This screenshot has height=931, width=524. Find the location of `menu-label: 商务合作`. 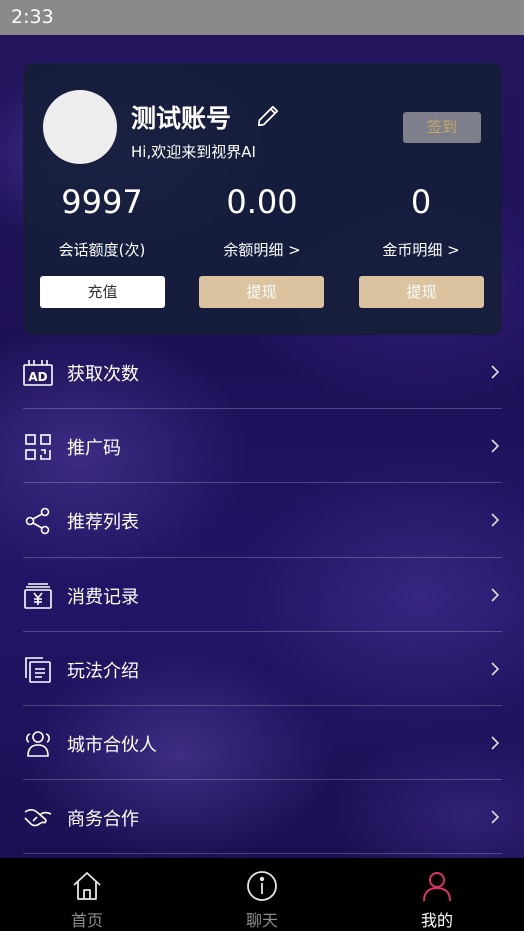

menu-label: 商务合作 is located at coordinates (103, 820).